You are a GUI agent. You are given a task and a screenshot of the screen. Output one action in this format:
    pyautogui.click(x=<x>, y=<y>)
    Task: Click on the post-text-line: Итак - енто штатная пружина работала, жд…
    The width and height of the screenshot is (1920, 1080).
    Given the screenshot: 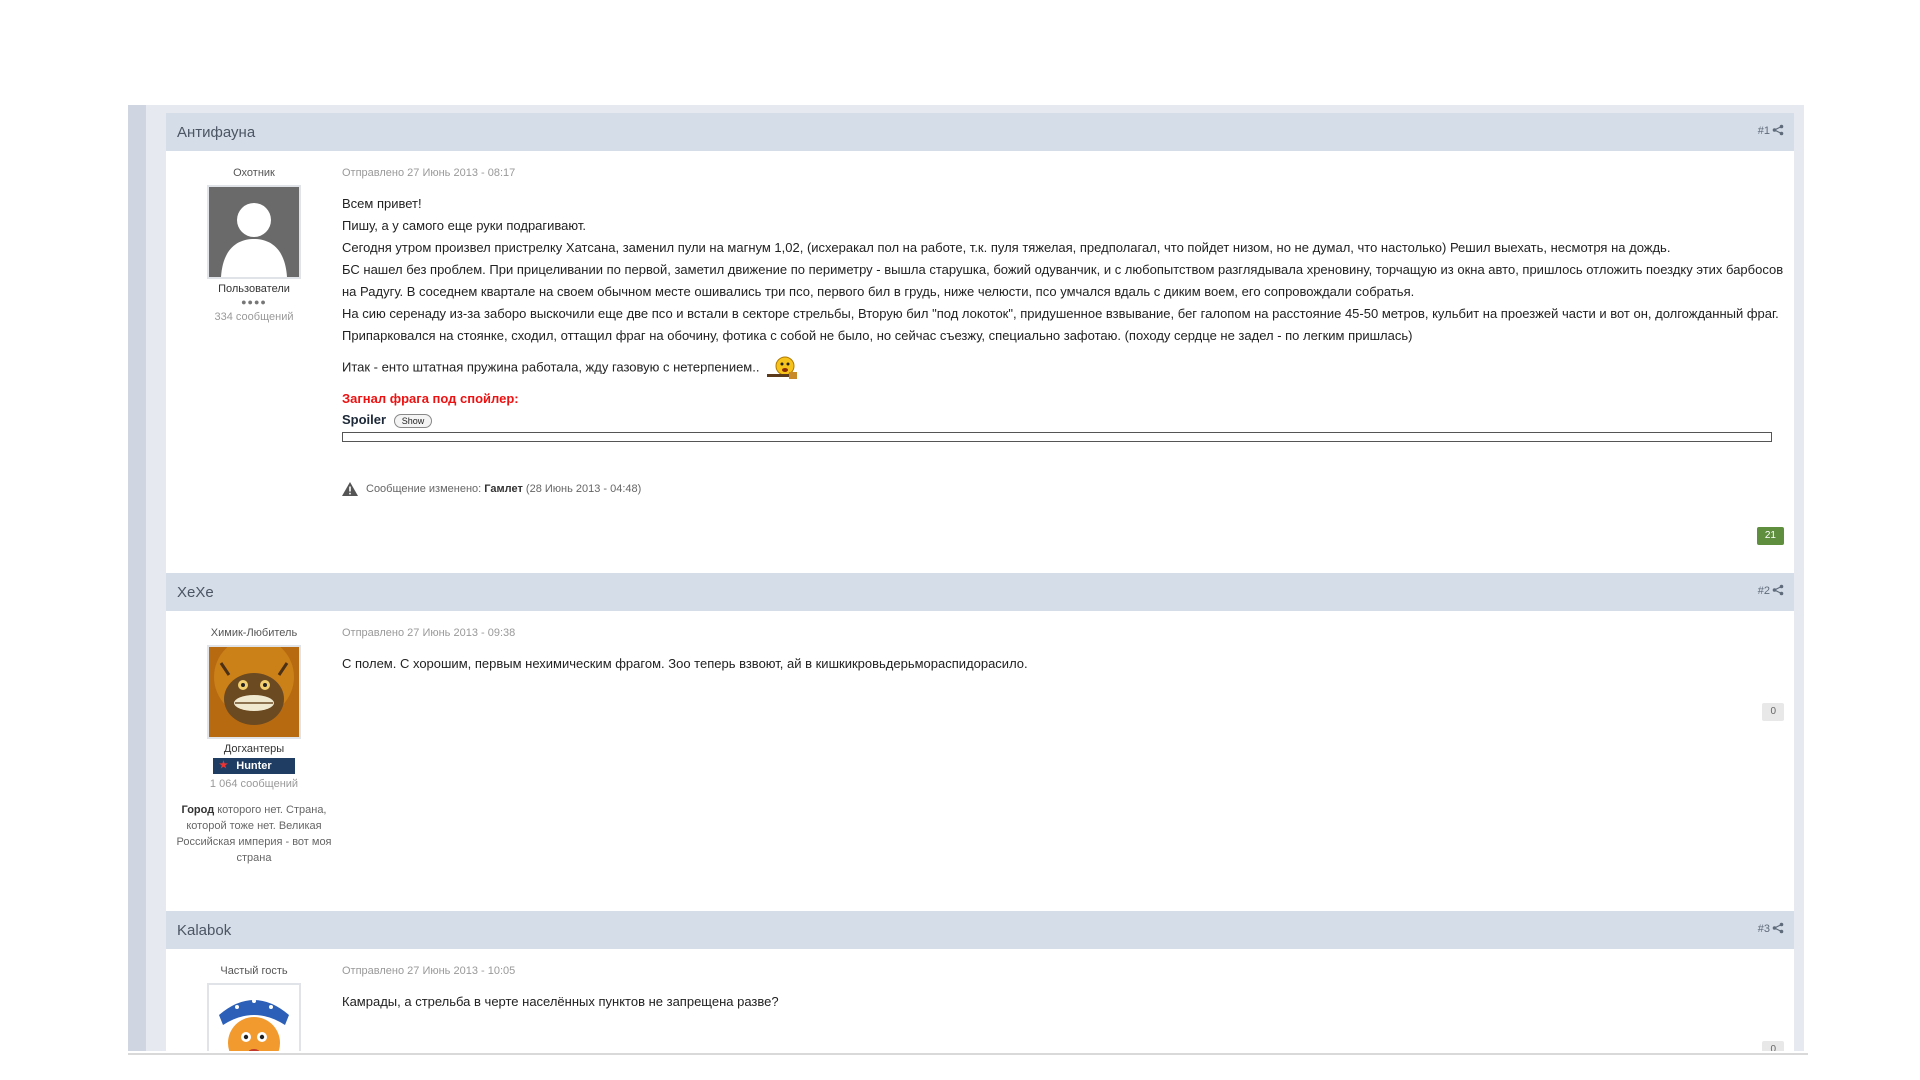 What is the action you would take?
    pyautogui.click(x=1063, y=368)
    